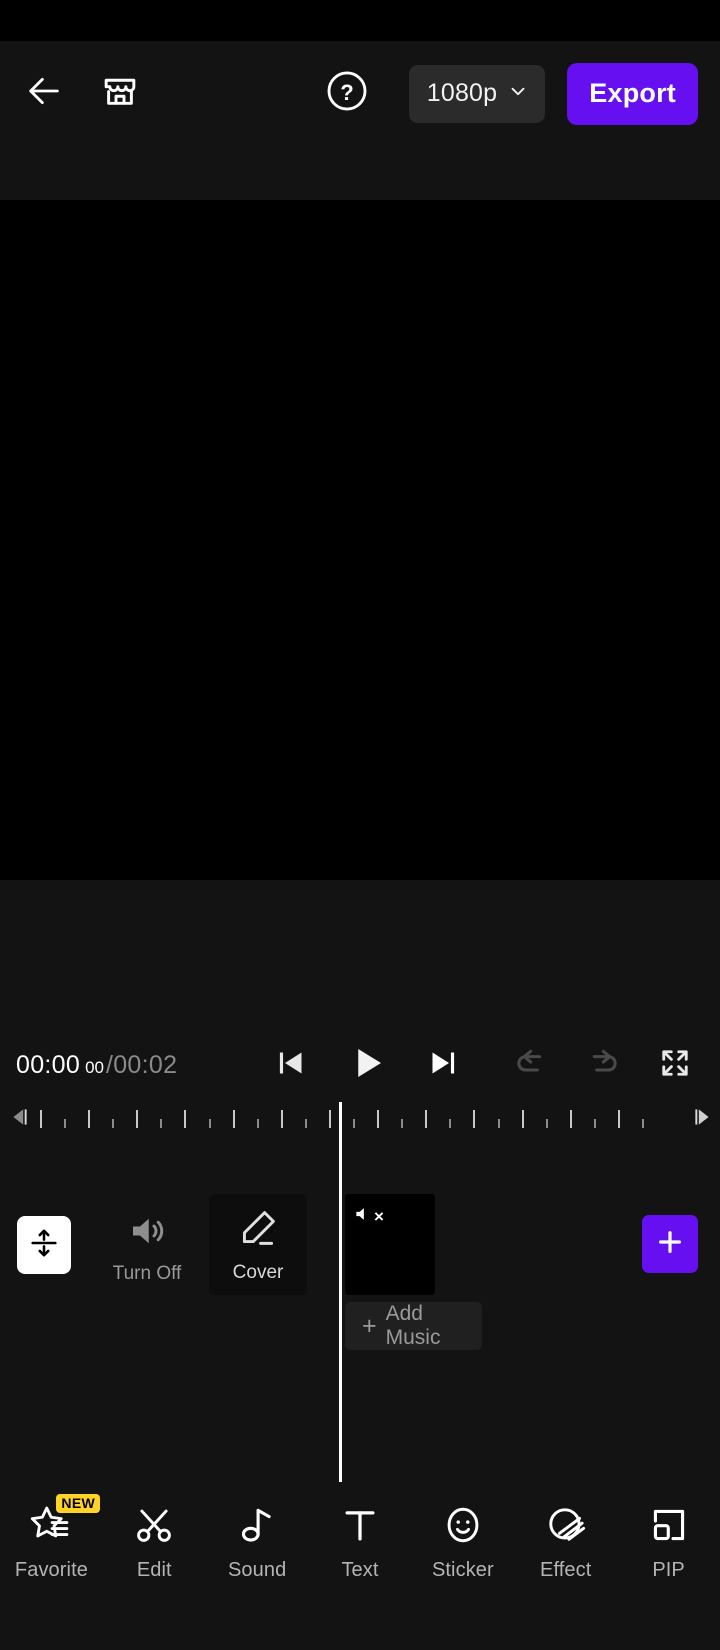  Describe the element at coordinates (154, 1570) in the screenshot. I see `nav-label-edit: Edit` at that location.